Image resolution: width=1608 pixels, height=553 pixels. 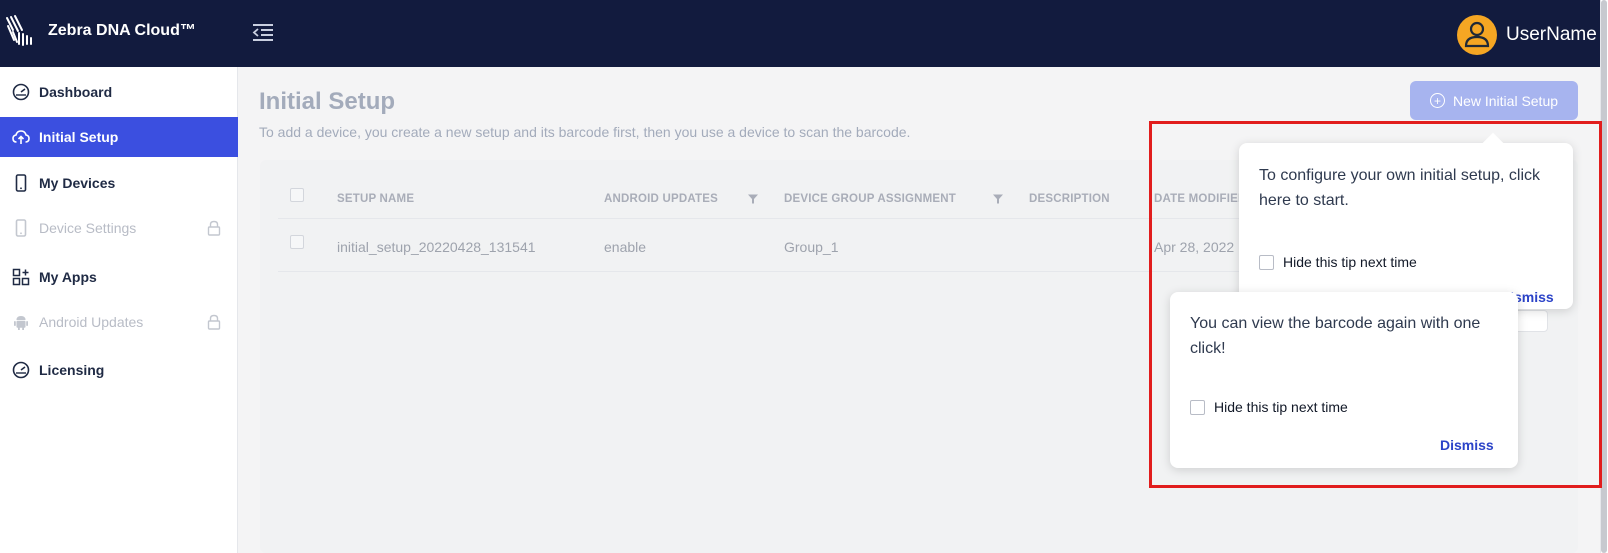 I want to click on cloud-upload-icon, so click(x=21, y=137).